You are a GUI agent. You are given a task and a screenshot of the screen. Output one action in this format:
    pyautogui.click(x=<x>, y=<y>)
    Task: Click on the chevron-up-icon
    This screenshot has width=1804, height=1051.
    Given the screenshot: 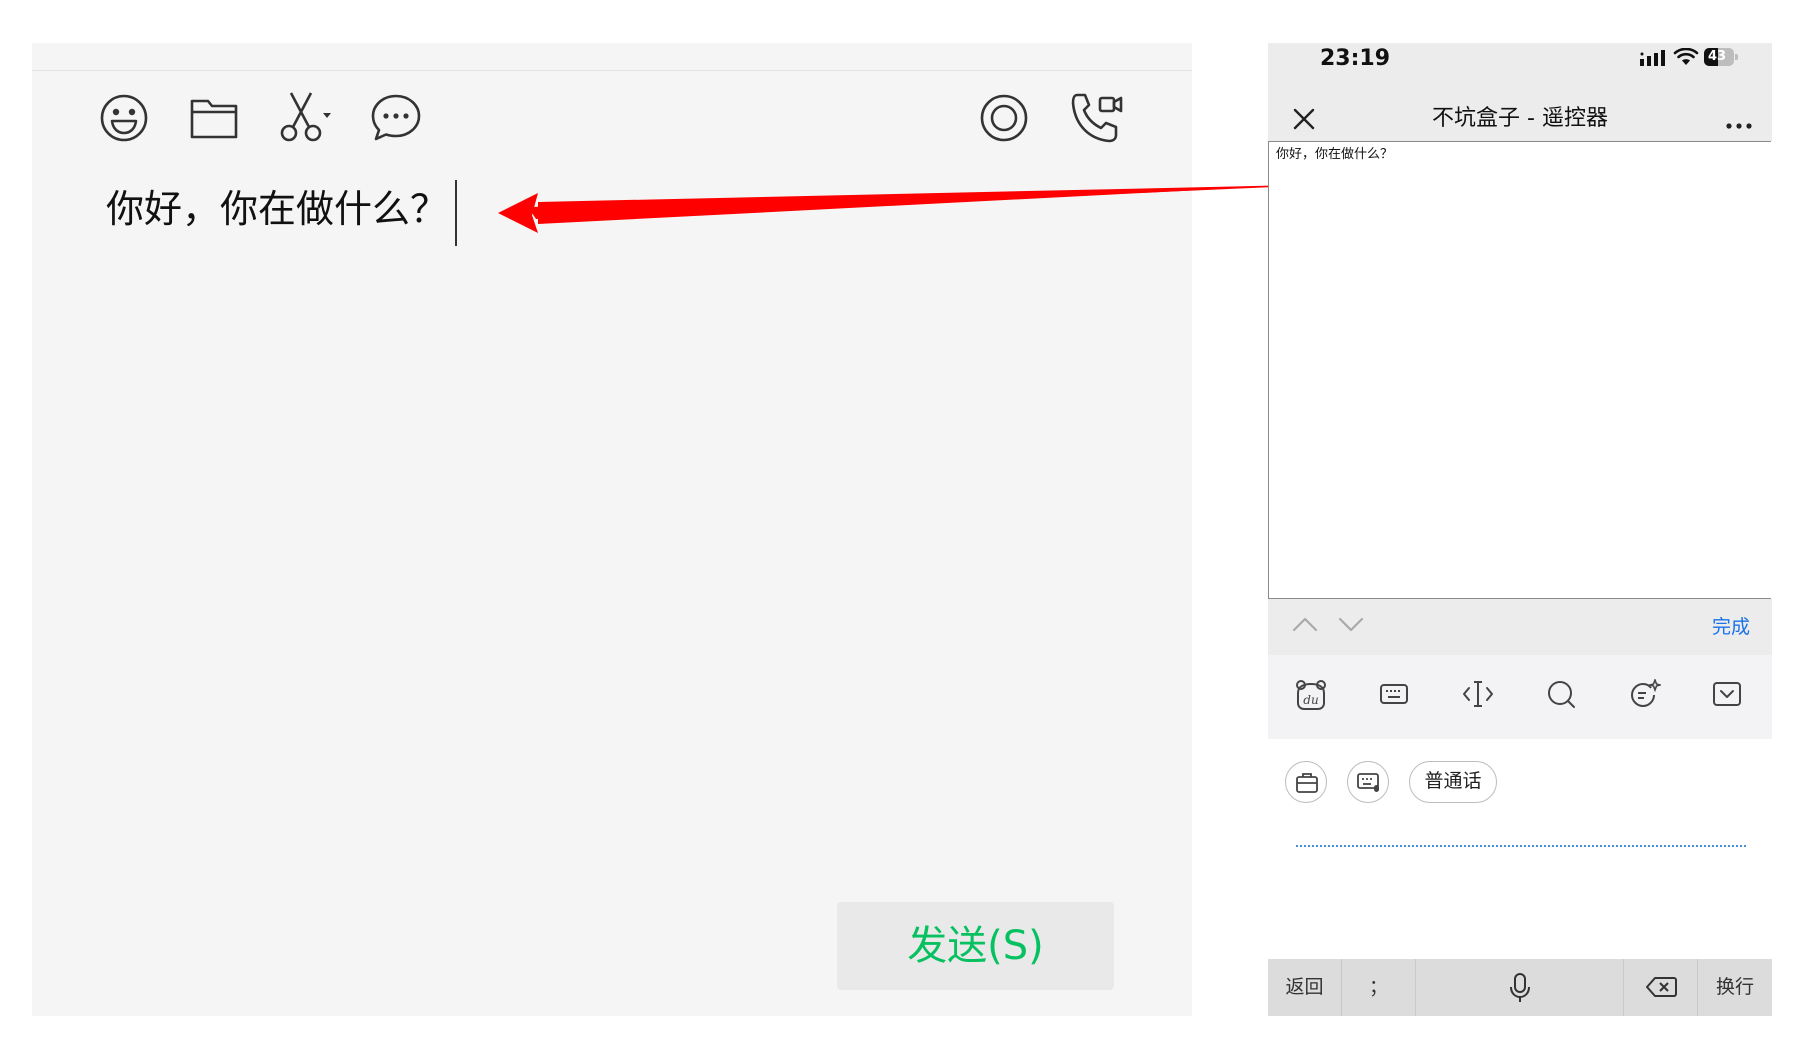 What is the action you would take?
    pyautogui.click(x=1305, y=626)
    